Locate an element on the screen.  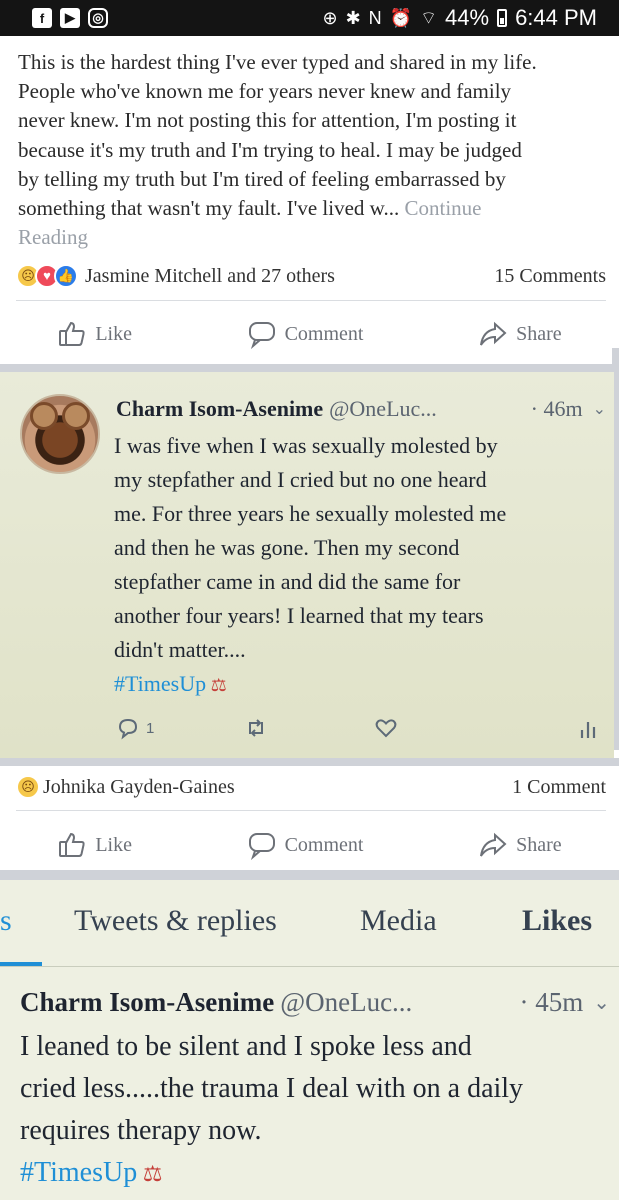
heart-icon is located at coordinates (386, 728).